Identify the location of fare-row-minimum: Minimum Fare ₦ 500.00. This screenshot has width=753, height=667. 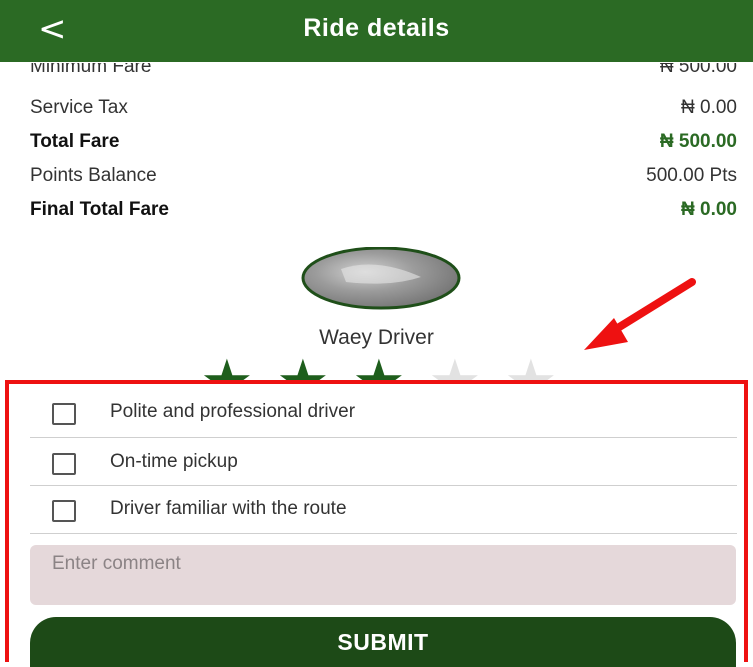
(383, 73).